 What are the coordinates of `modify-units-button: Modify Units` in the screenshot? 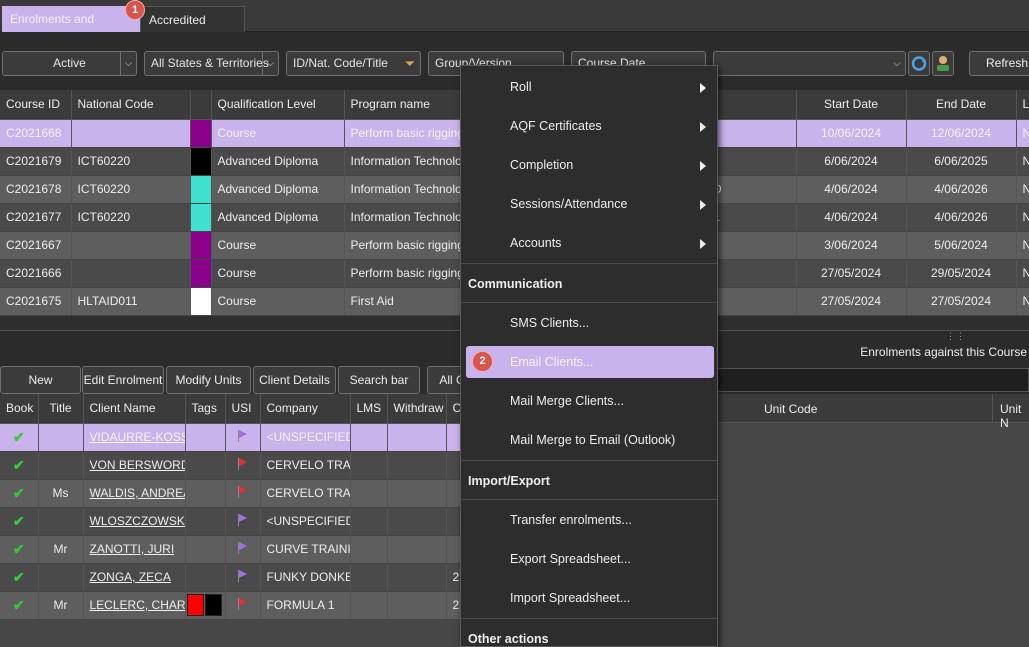 It's located at (208, 380).